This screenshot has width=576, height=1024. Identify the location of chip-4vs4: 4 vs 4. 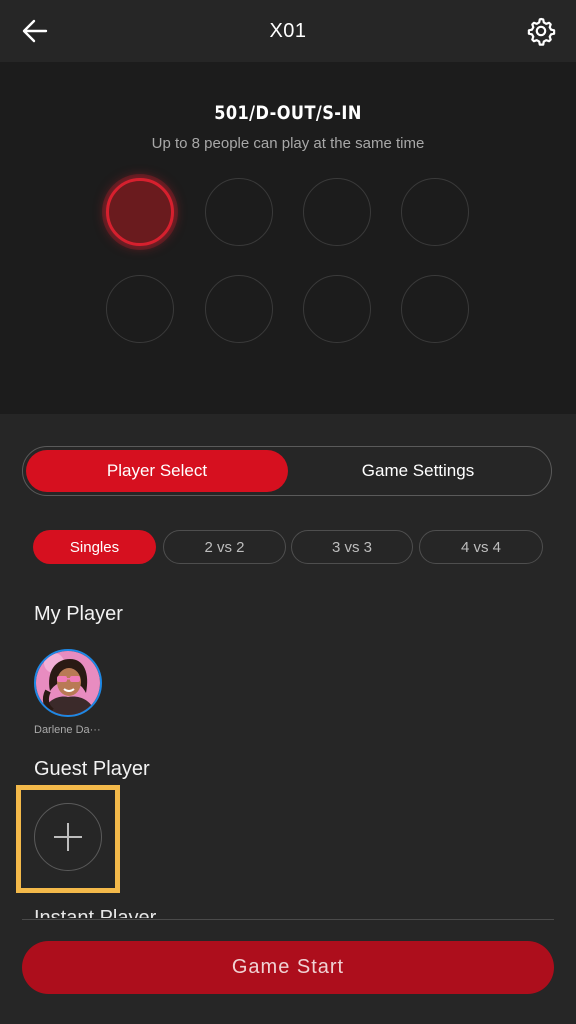
(481, 547).